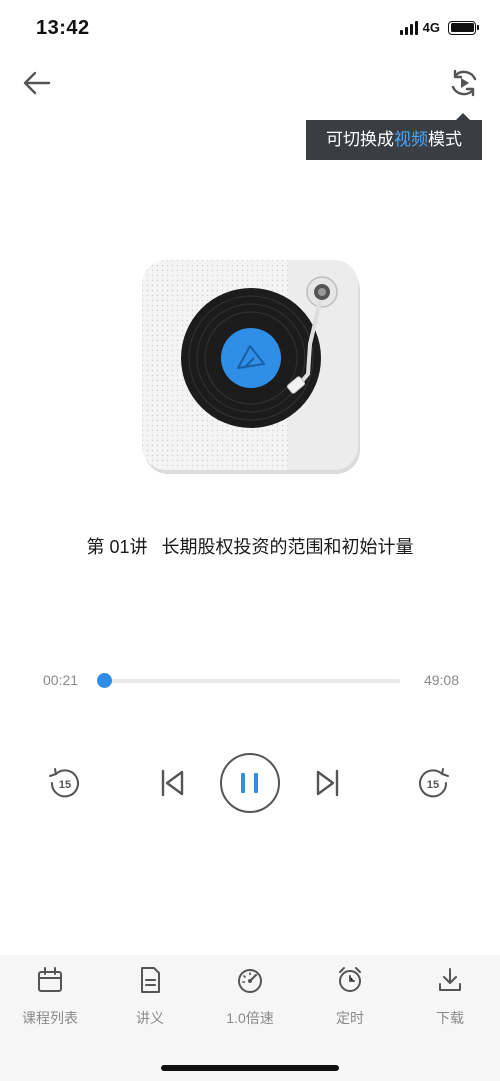 The image size is (500, 1081). What do you see at coordinates (411, 139) in the screenshot?
I see `tooltip-text-highlight: 视频` at bounding box center [411, 139].